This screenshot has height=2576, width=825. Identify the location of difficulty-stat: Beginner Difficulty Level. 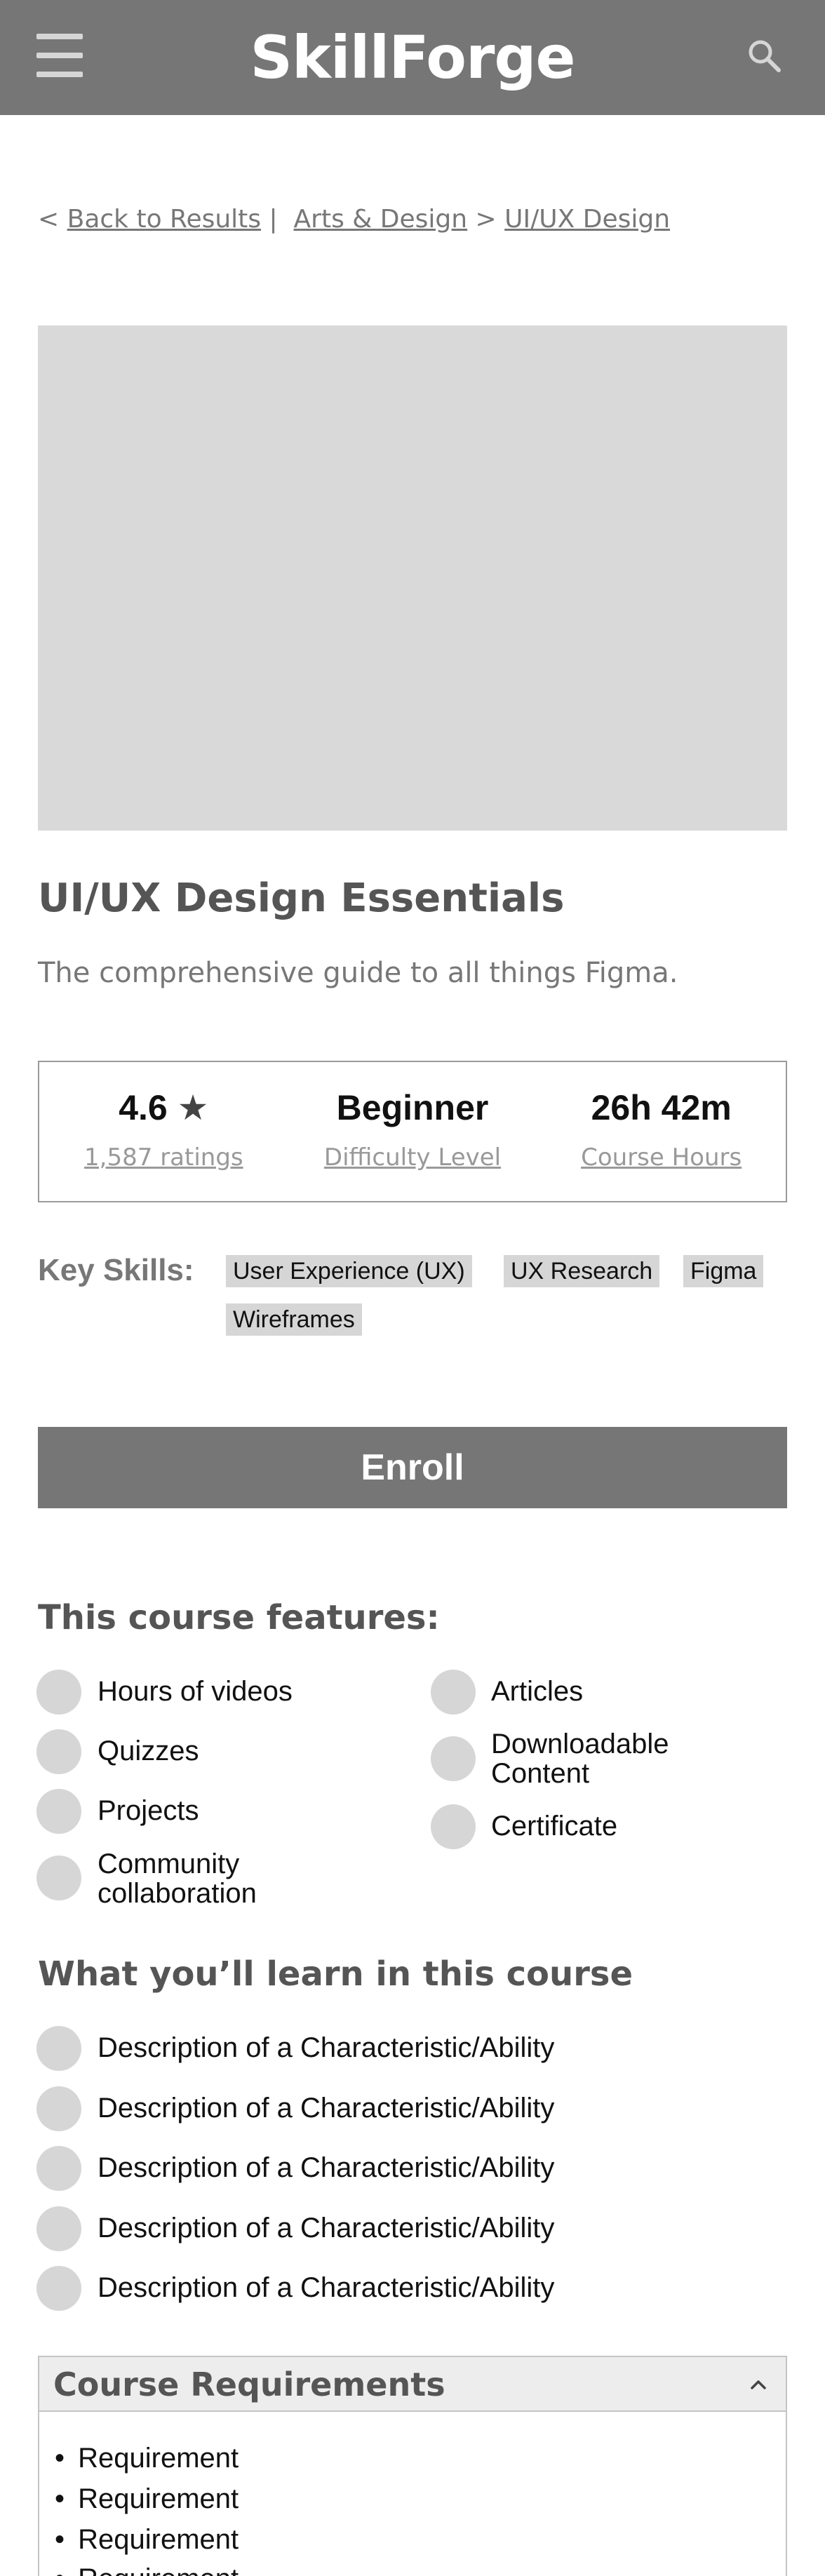
(412, 1131).